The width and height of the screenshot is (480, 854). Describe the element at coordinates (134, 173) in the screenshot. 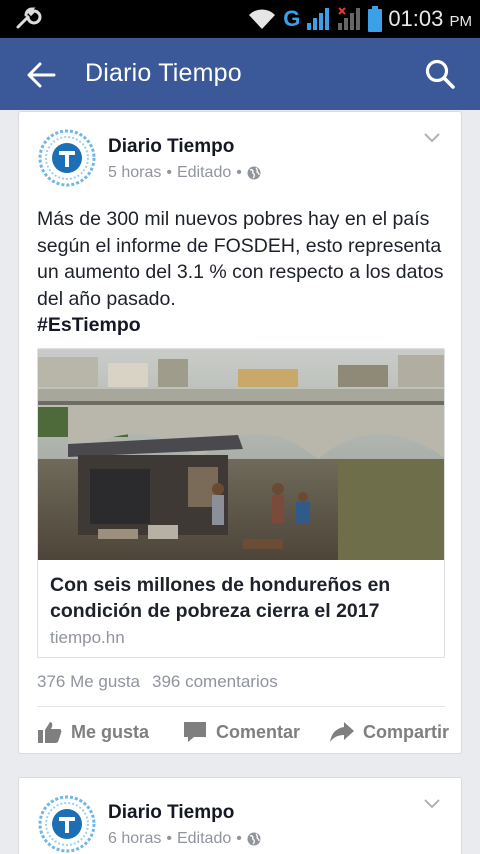

I see `post-time: 5 horas` at that location.